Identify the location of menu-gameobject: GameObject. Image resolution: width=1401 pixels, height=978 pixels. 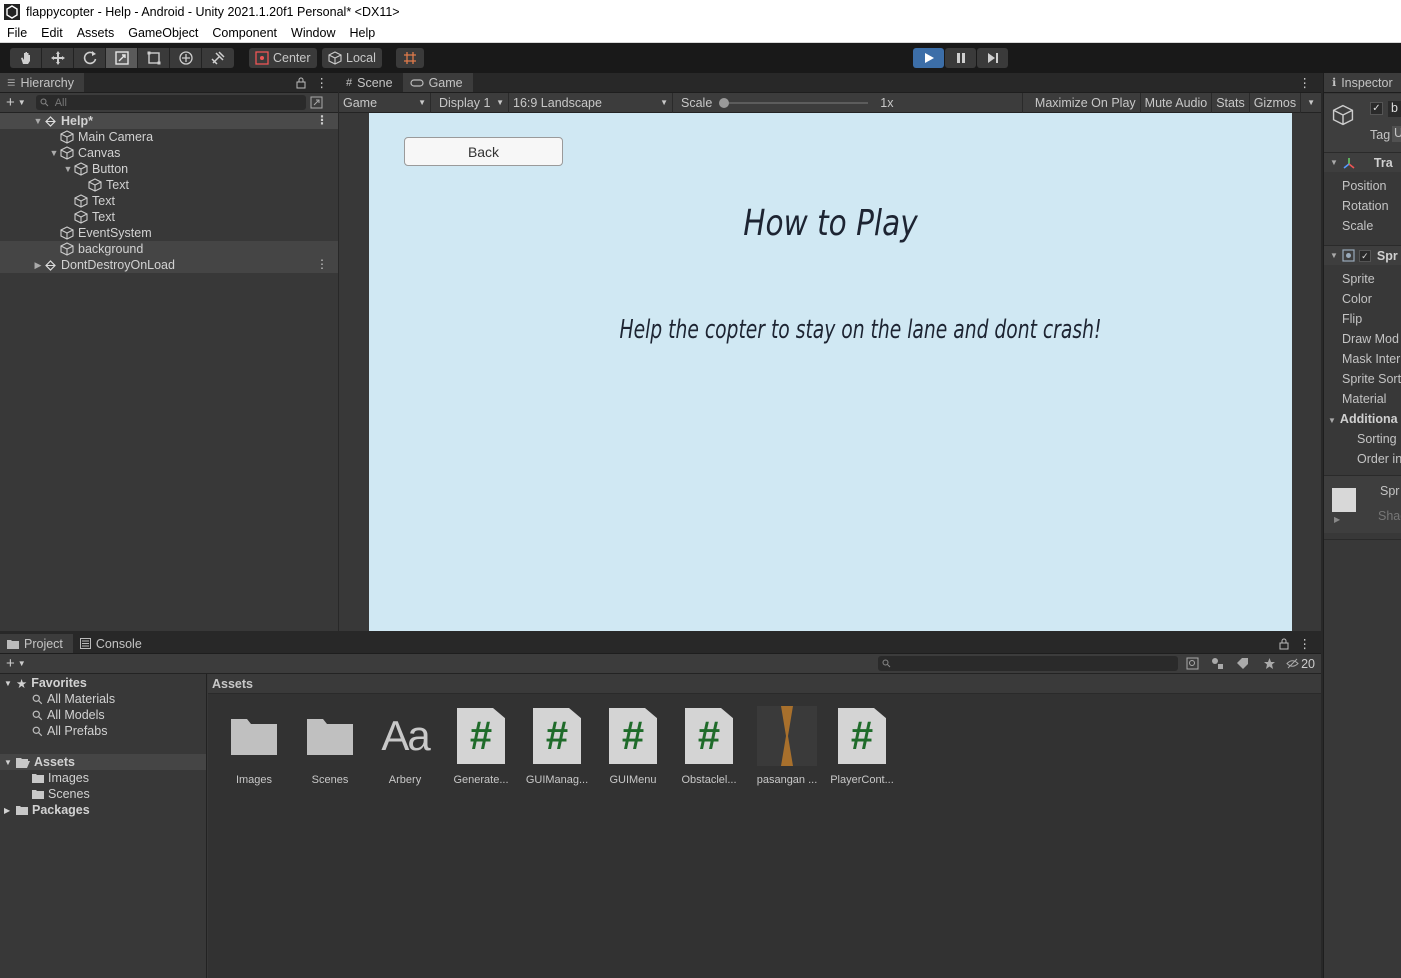
(163, 33).